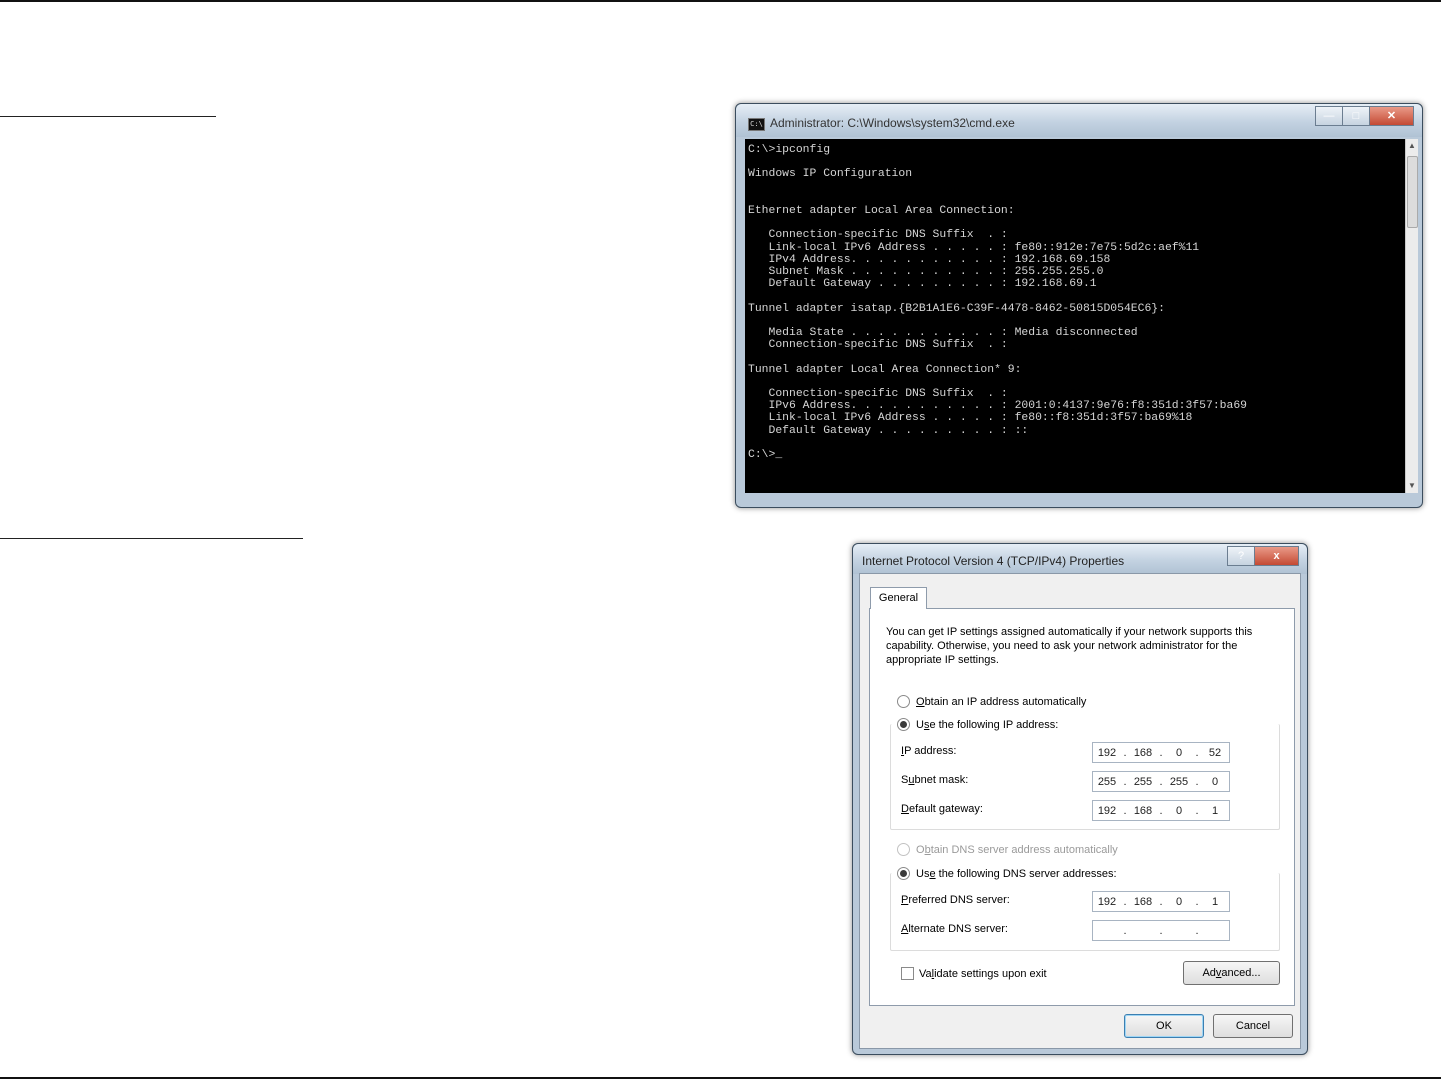 The width and height of the screenshot is (1441, 1081). I want to click on top-rule, so click(720, 1).